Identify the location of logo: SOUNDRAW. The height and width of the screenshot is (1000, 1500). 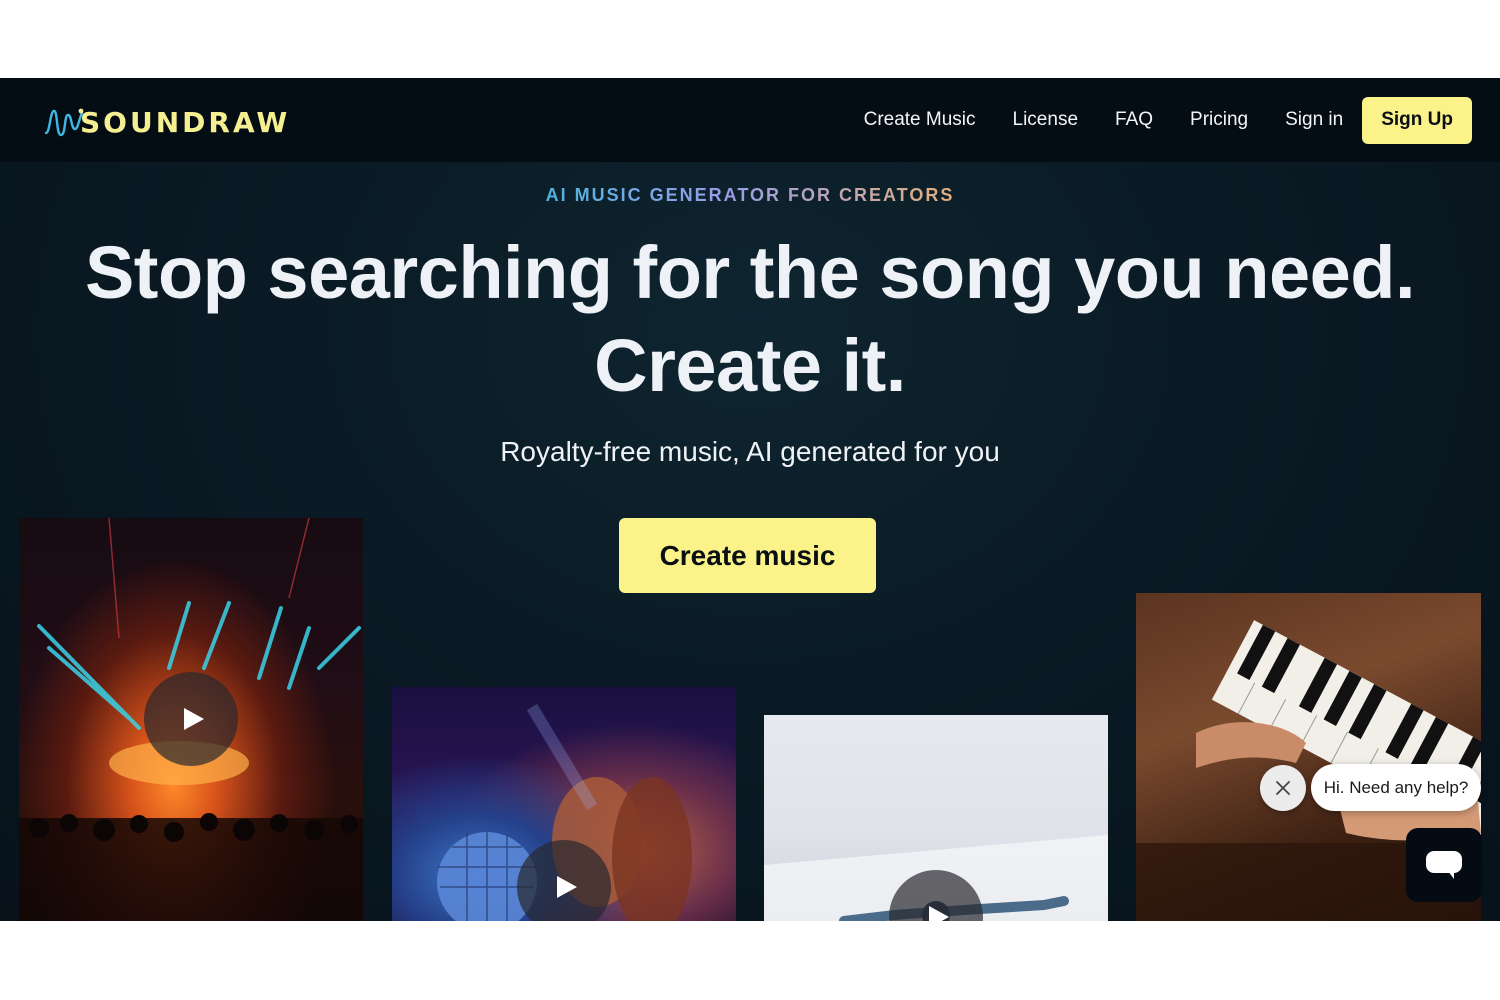
(167, 122).